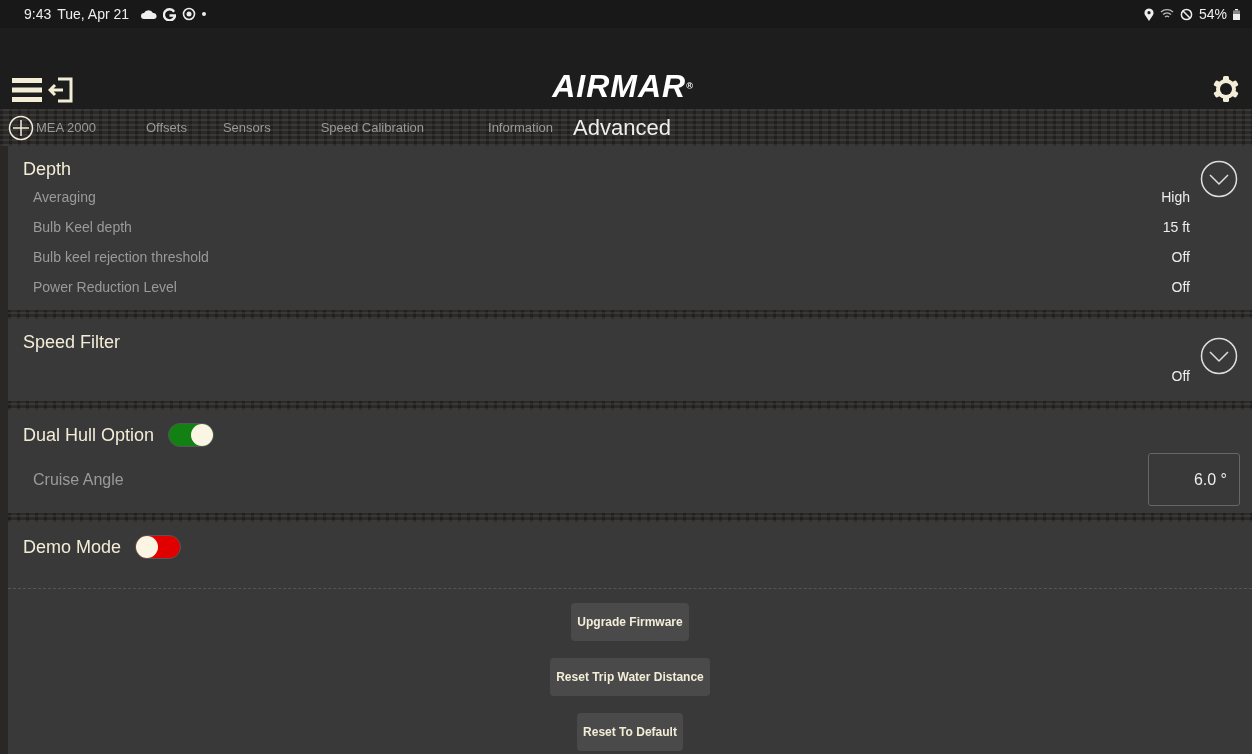 The height and width of the screenshot is (754, 1252). Describe the element at coordinates (48, 169) in the screenshot. I see `section-title: Depth` at that location.